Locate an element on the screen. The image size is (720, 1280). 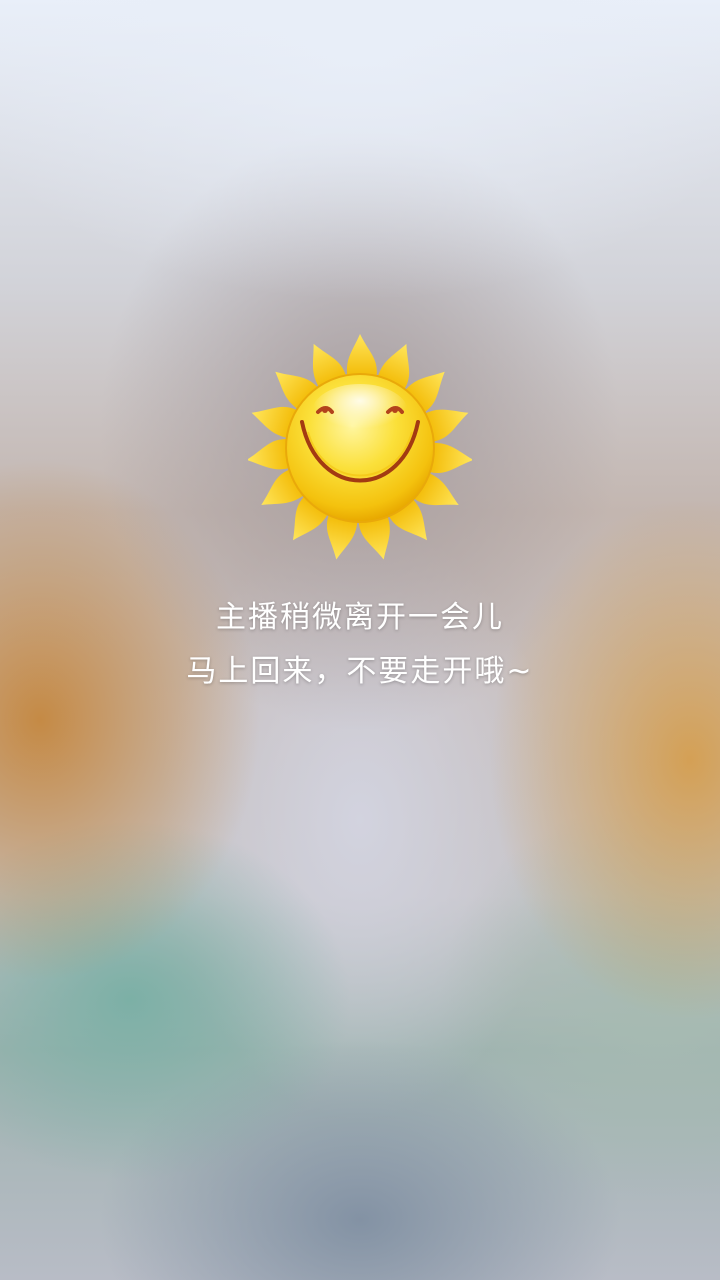
away-subtitle: 马上回来，不要走开哦~ is located at coordinates (360, 671).